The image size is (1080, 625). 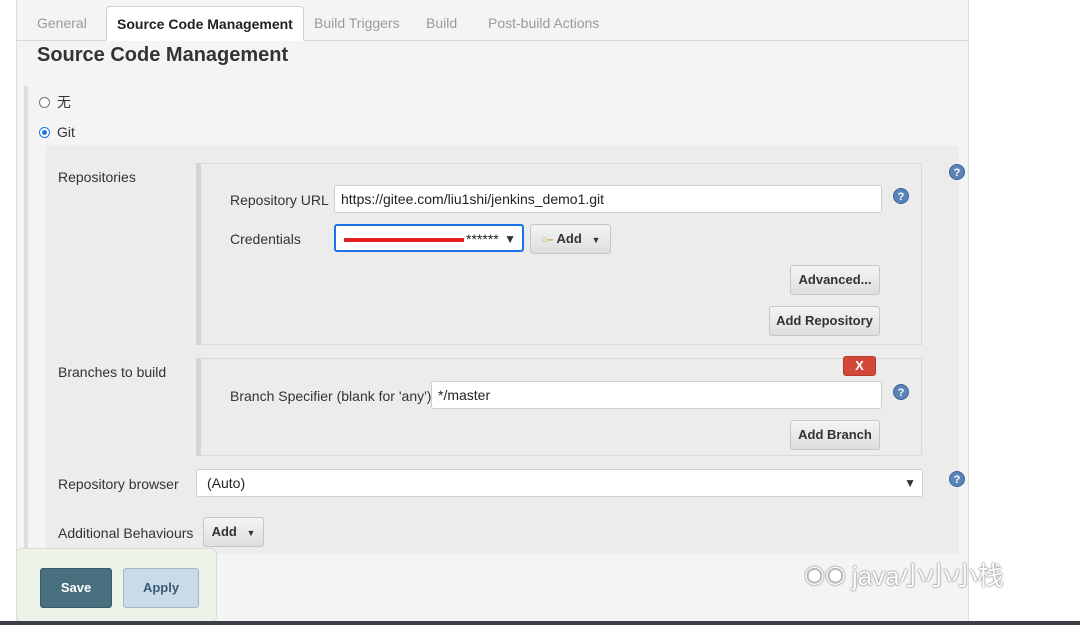 I want to click on tab-build: Build, so click(x=441, y=23).